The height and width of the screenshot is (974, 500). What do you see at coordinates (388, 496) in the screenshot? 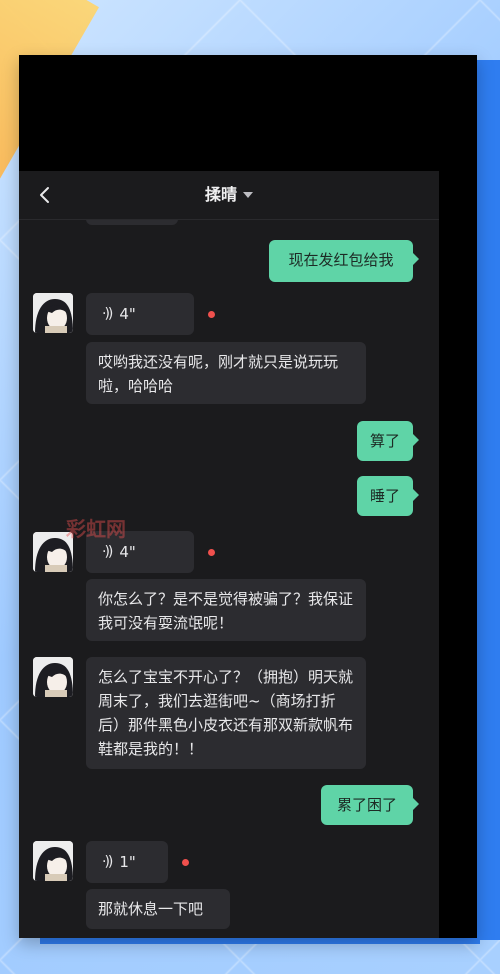
I see `message-bubble-sent: 睡了` at bounding box center [388, 496].